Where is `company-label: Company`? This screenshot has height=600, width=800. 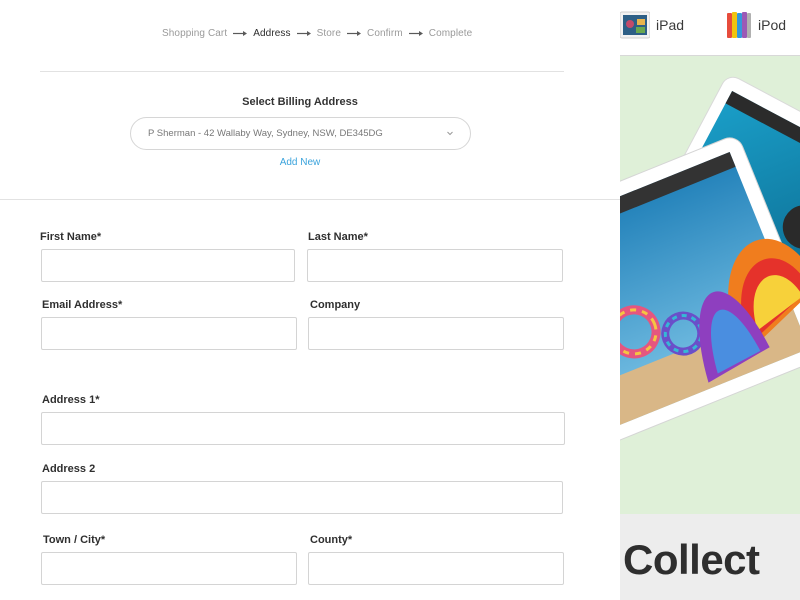
company-label: Company is located at coordinates (335, 305).